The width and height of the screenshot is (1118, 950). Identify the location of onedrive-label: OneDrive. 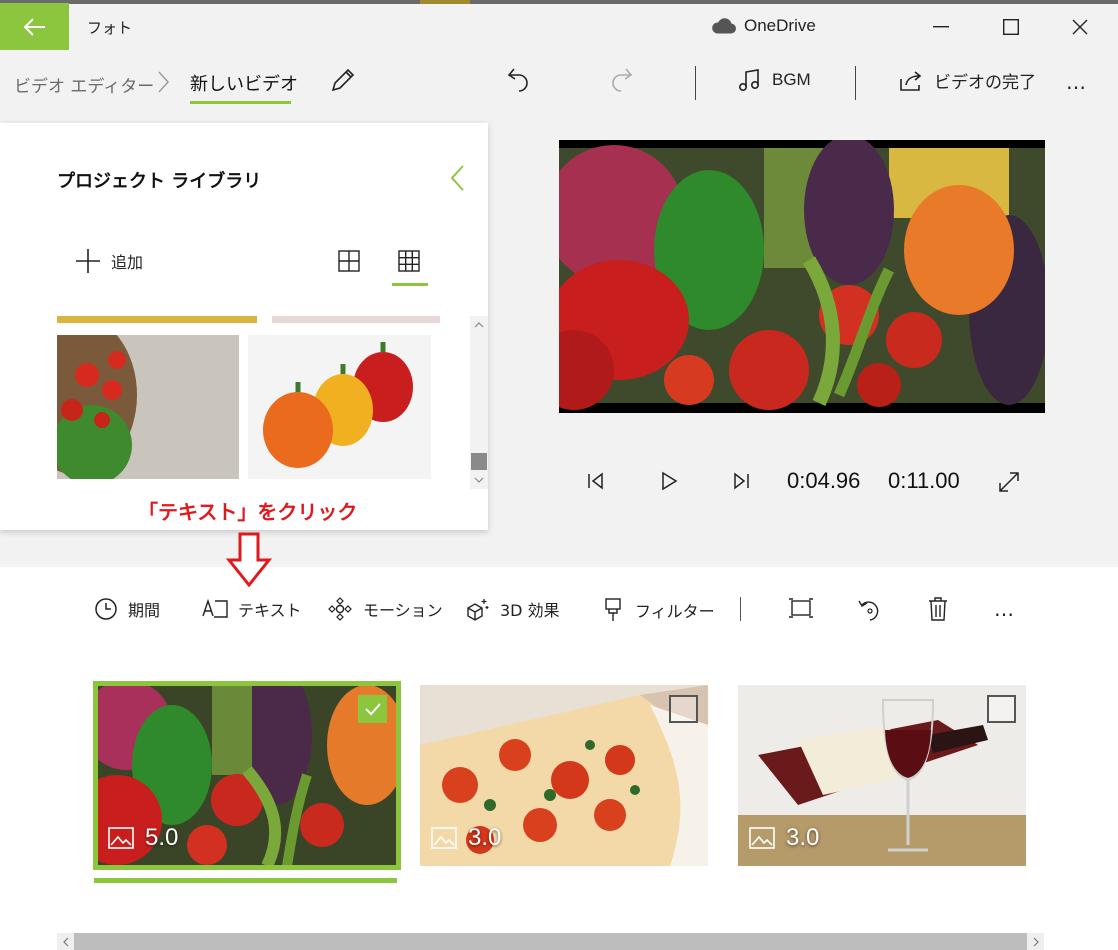
(780, 25).